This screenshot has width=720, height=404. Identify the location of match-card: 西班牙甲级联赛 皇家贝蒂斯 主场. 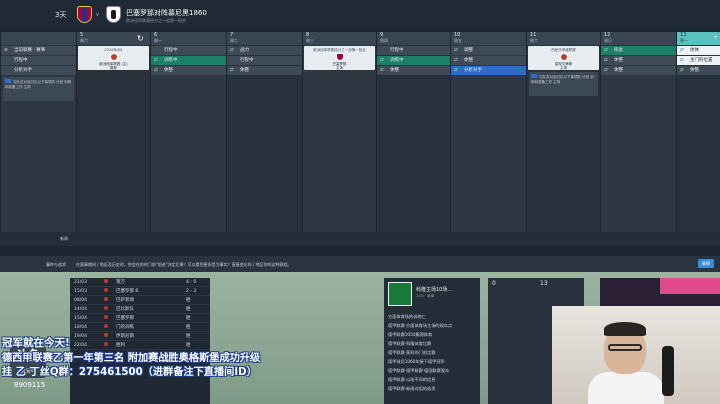
(563, 58).